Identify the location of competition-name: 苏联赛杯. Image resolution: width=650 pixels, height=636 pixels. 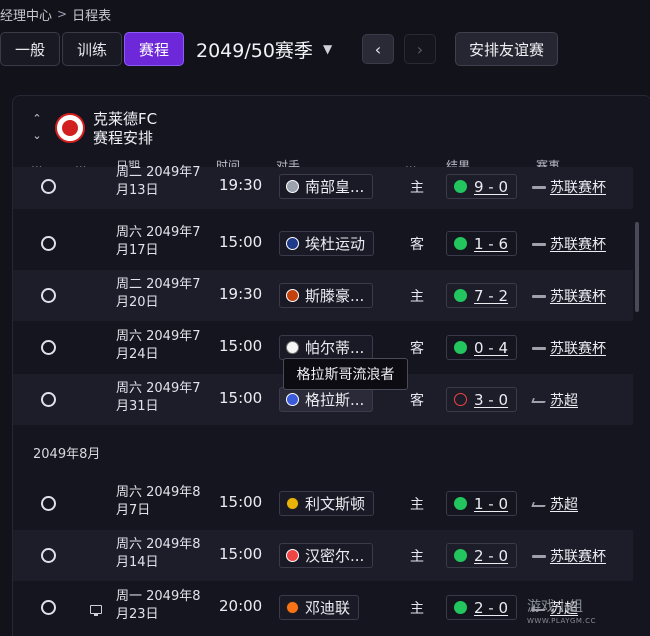
(578, 297).